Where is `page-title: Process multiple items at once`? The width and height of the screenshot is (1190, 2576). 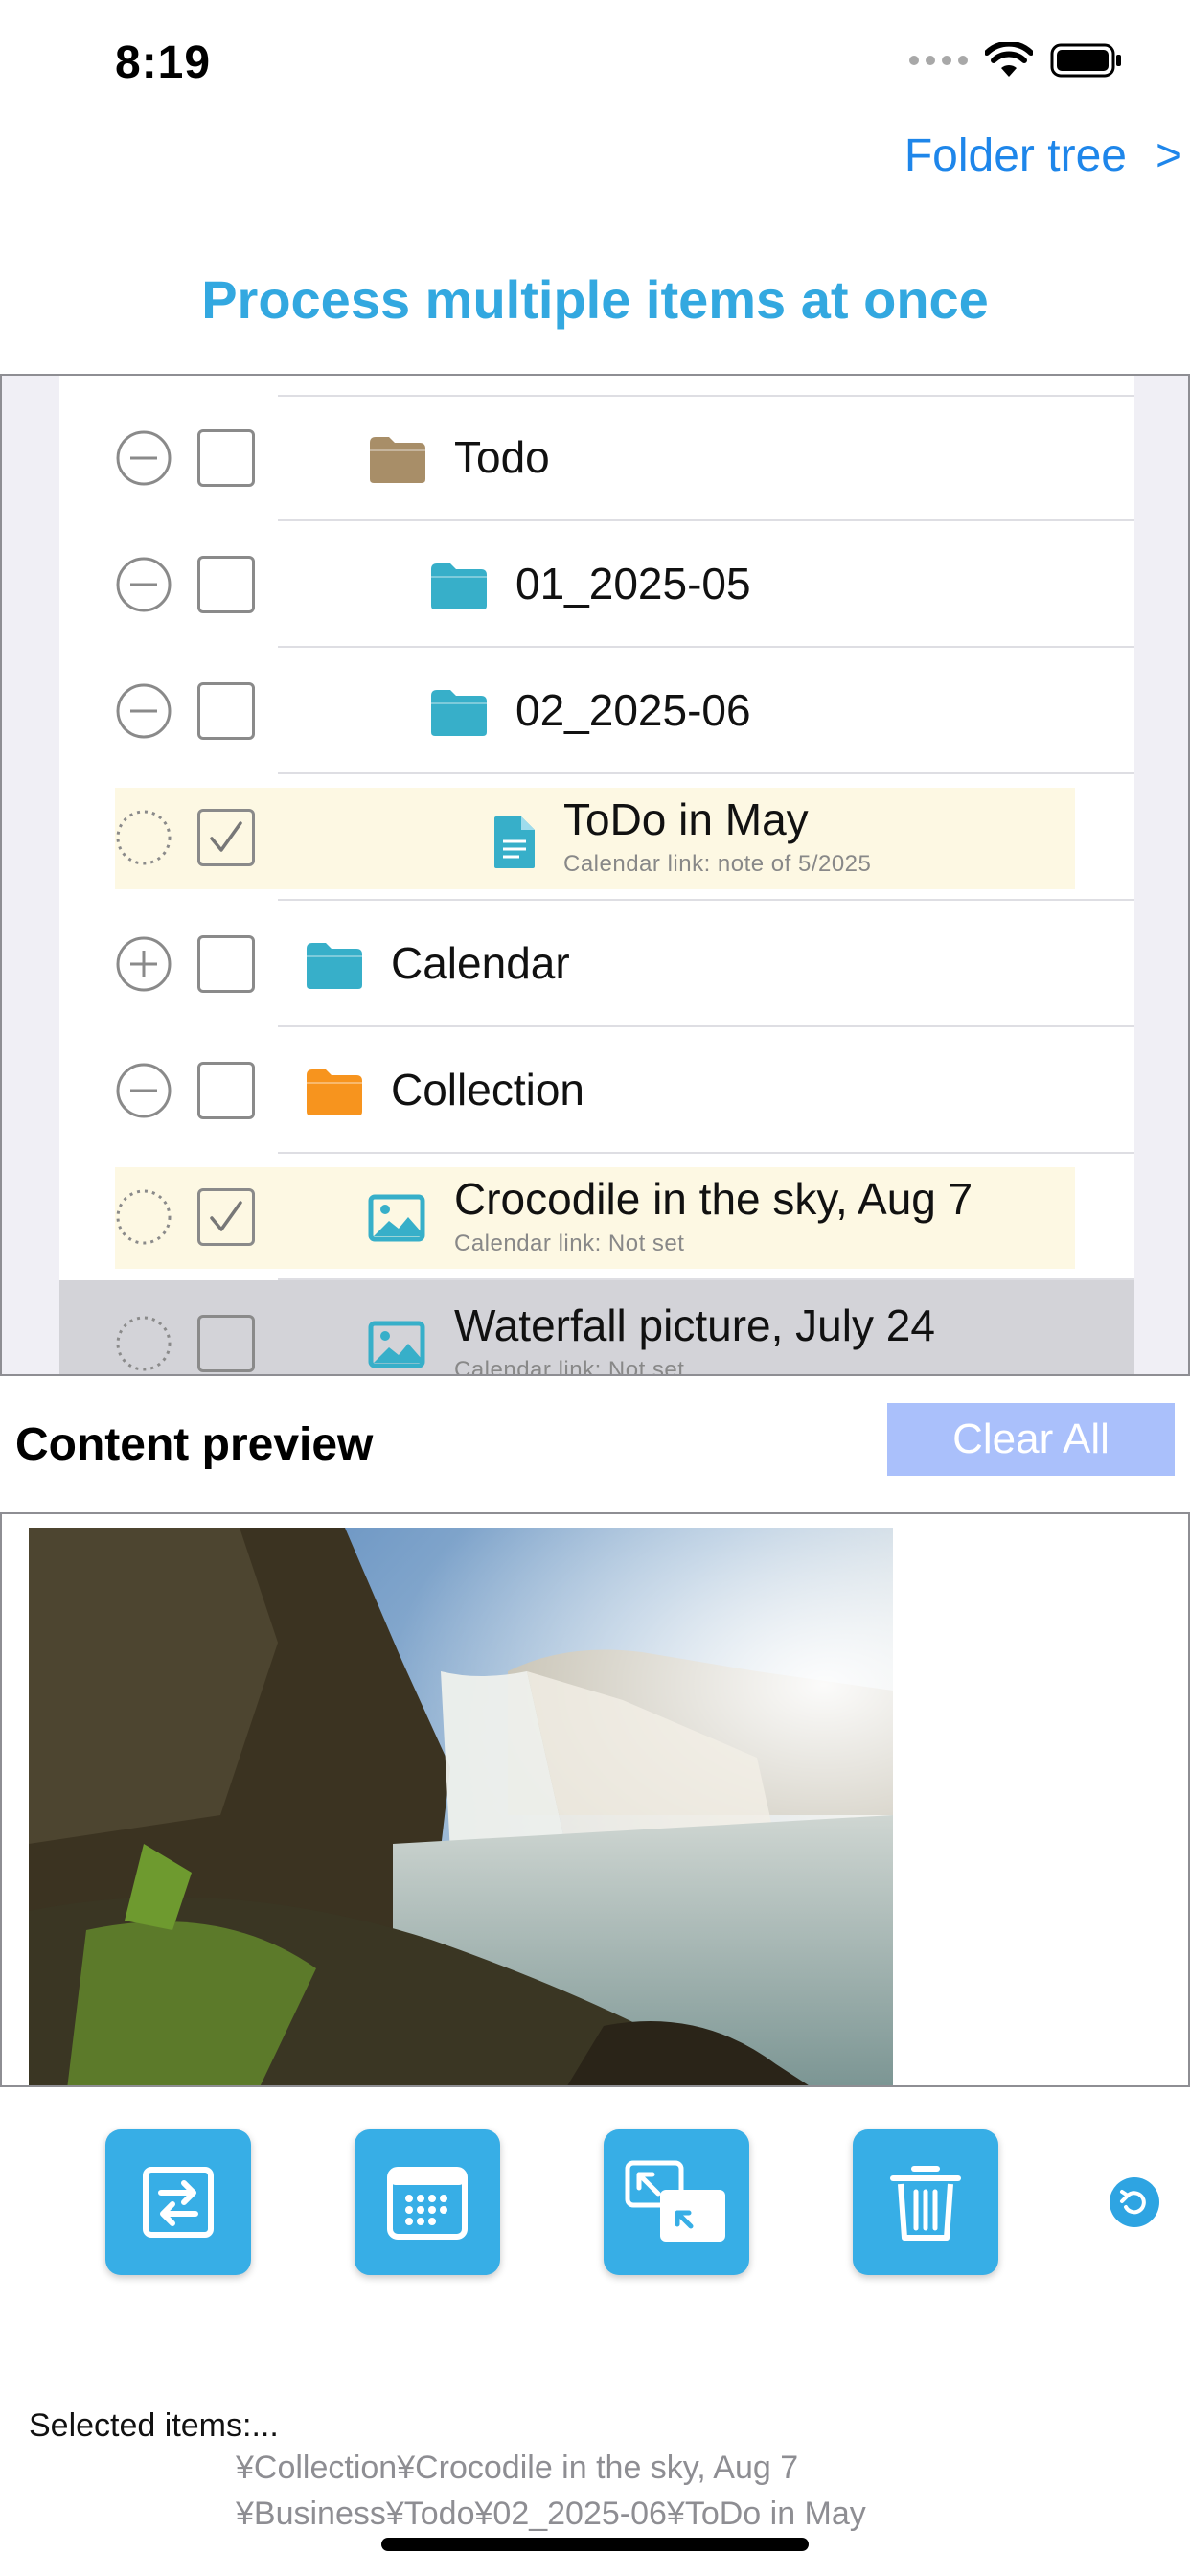 page-title: Process multiple items at once is located at coordinates (595, 299).